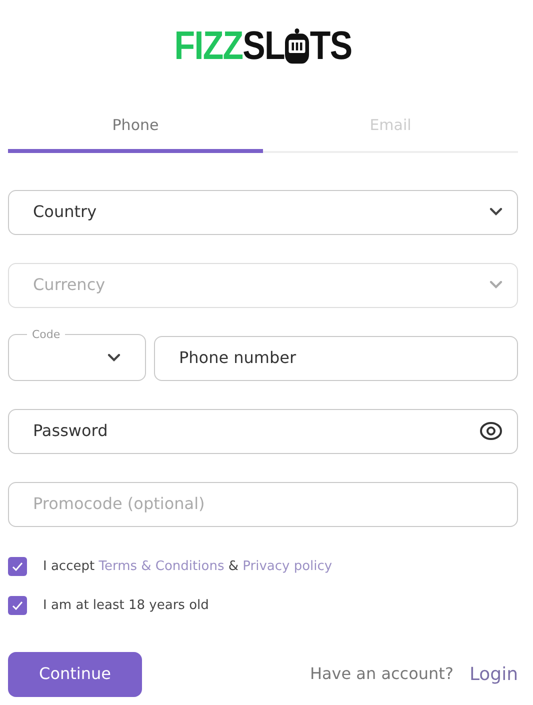 The height and width of the screenshot is (705, 533). What do you see at coordinates (493, 674) in the screenshot?
I see `login-link: Login` at bounding box center [493, 674].